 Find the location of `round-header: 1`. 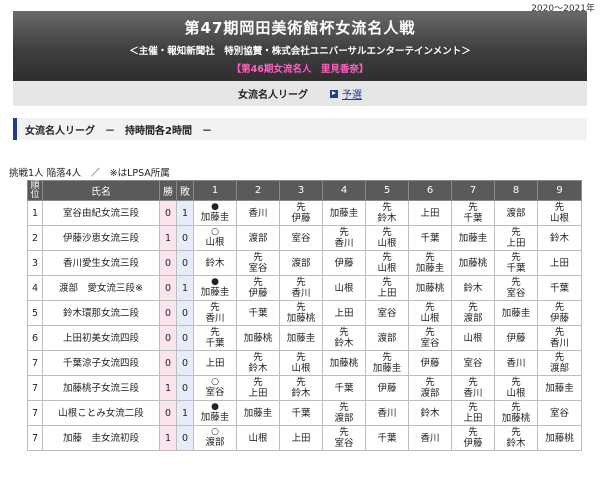

round-header: 1 is located at coordinates (215, 190).